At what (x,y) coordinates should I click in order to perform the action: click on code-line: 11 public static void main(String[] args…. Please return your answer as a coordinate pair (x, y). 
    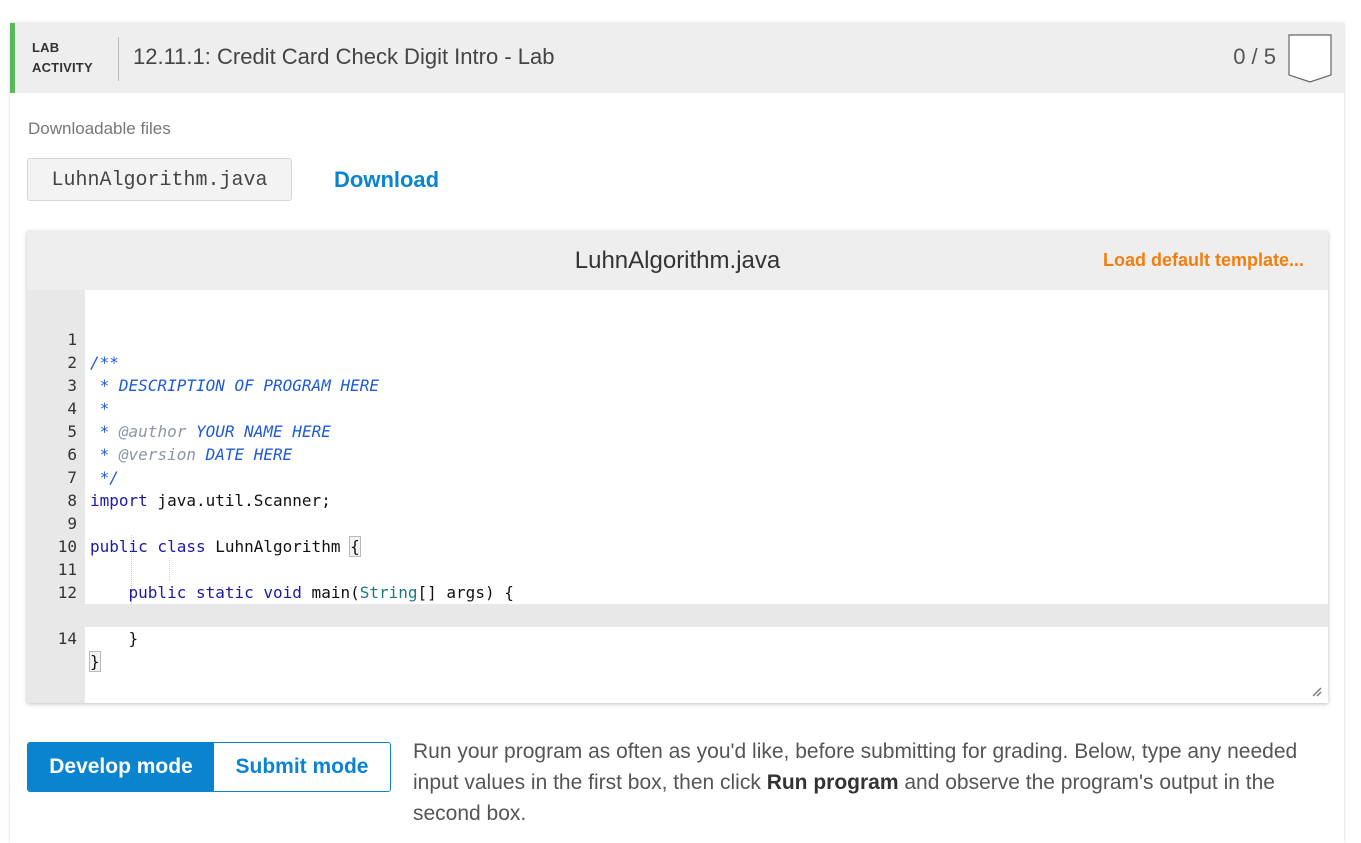
    Looking at the image, I should click on (677, 568).